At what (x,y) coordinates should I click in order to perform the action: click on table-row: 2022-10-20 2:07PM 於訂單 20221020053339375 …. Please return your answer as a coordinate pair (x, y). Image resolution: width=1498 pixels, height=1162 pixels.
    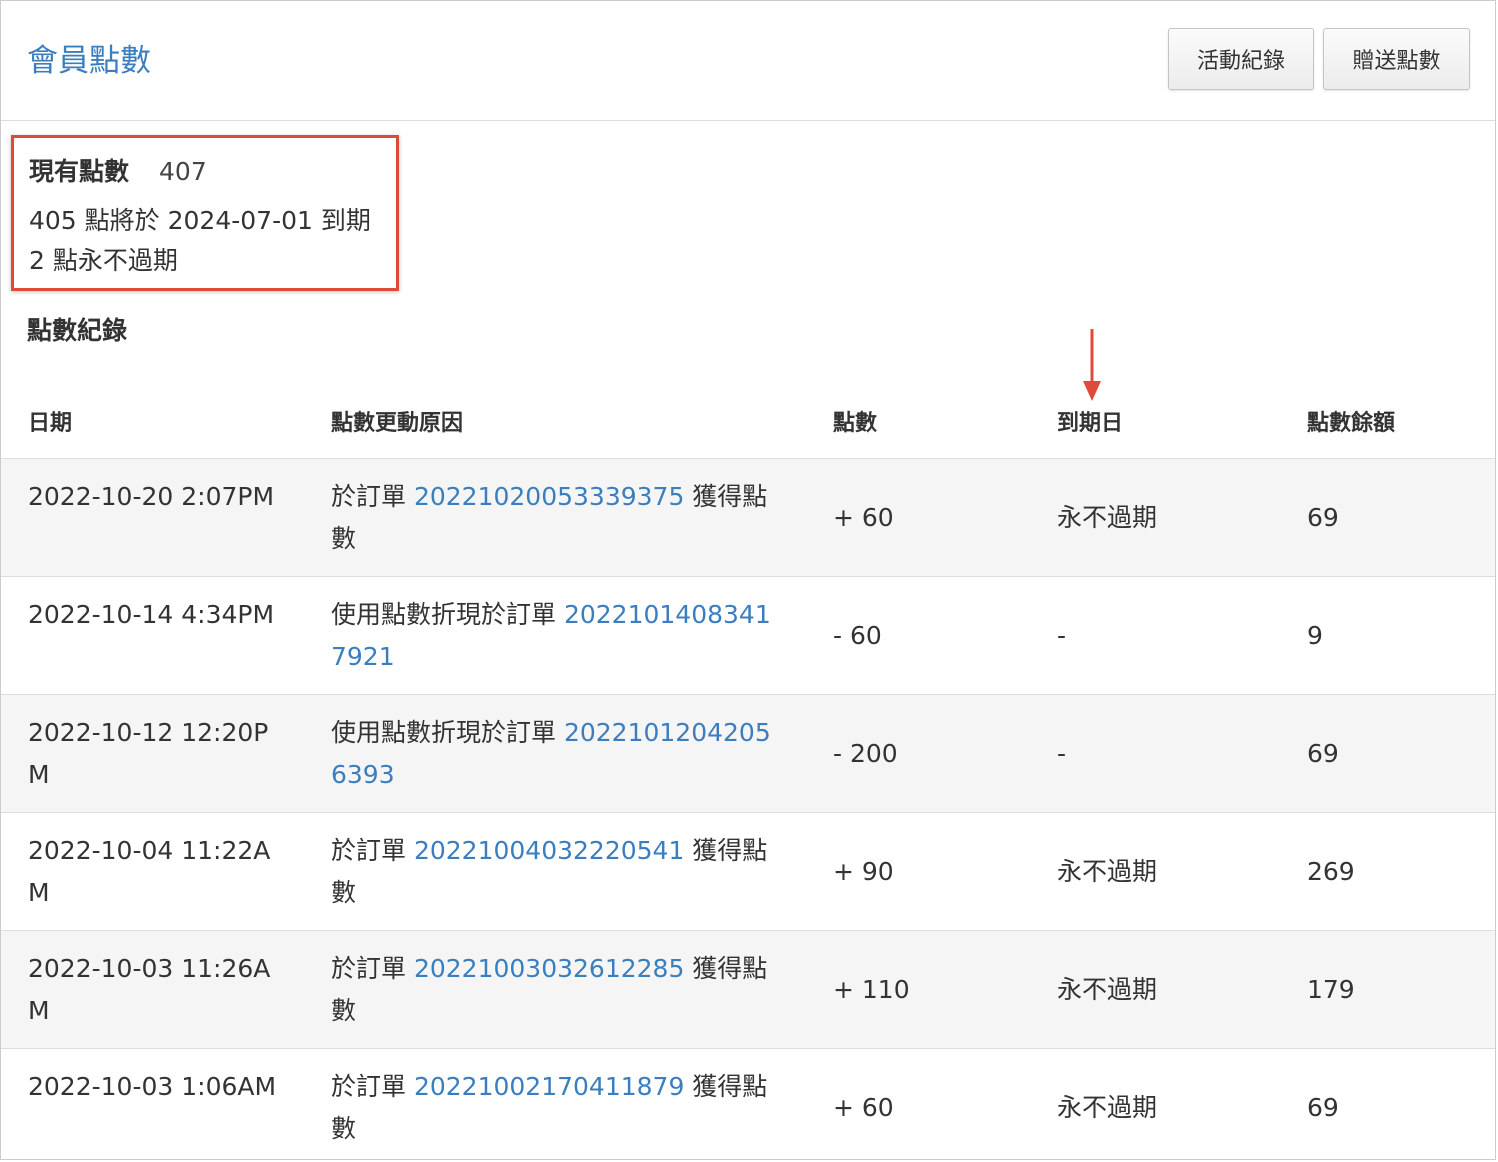
    Looking at the image, I should click on (748, 518).